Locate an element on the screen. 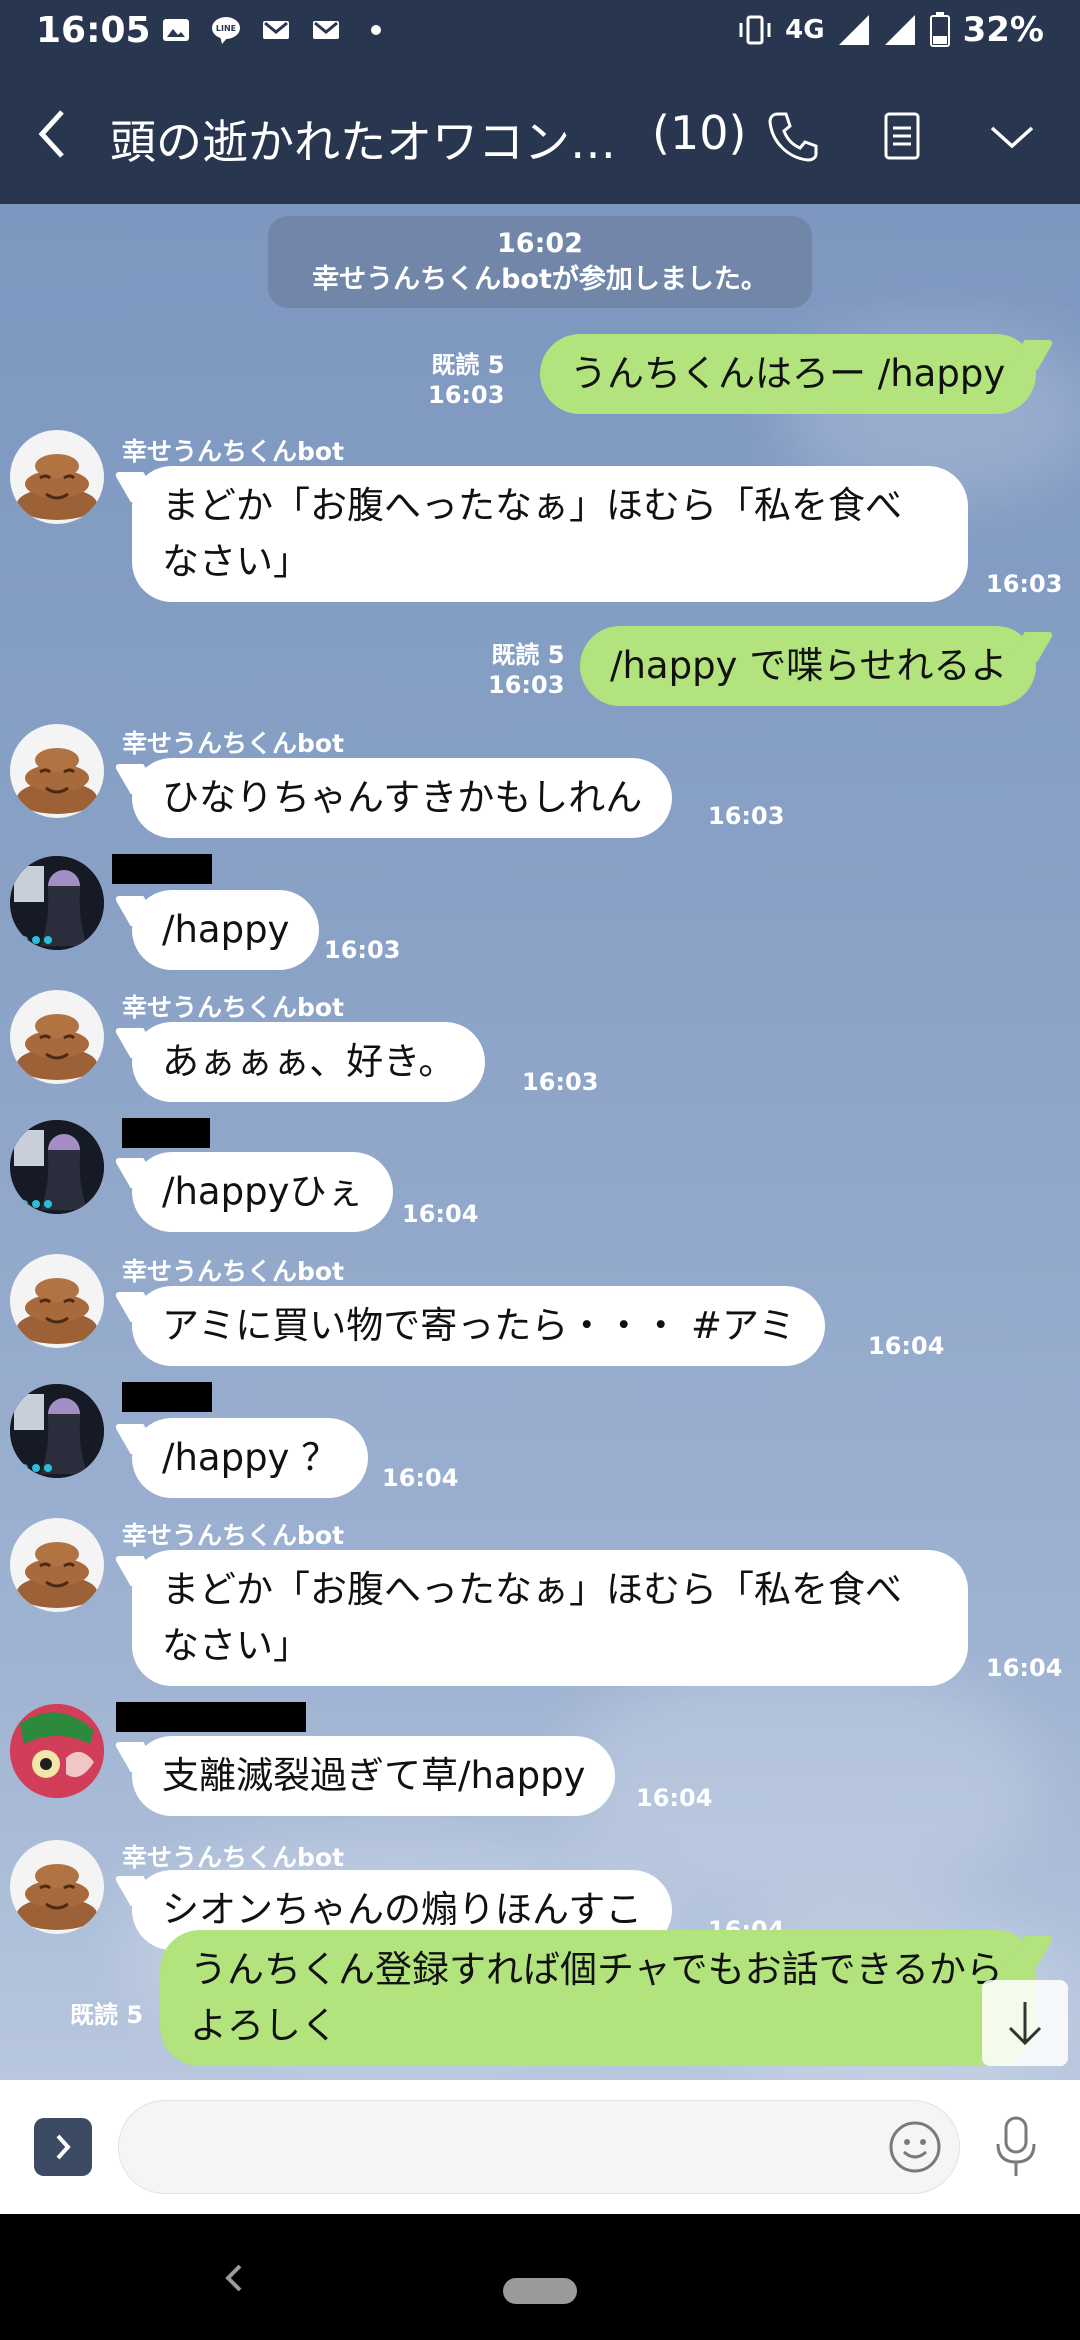  network-type: 4G is located at coordinates (805, 30).